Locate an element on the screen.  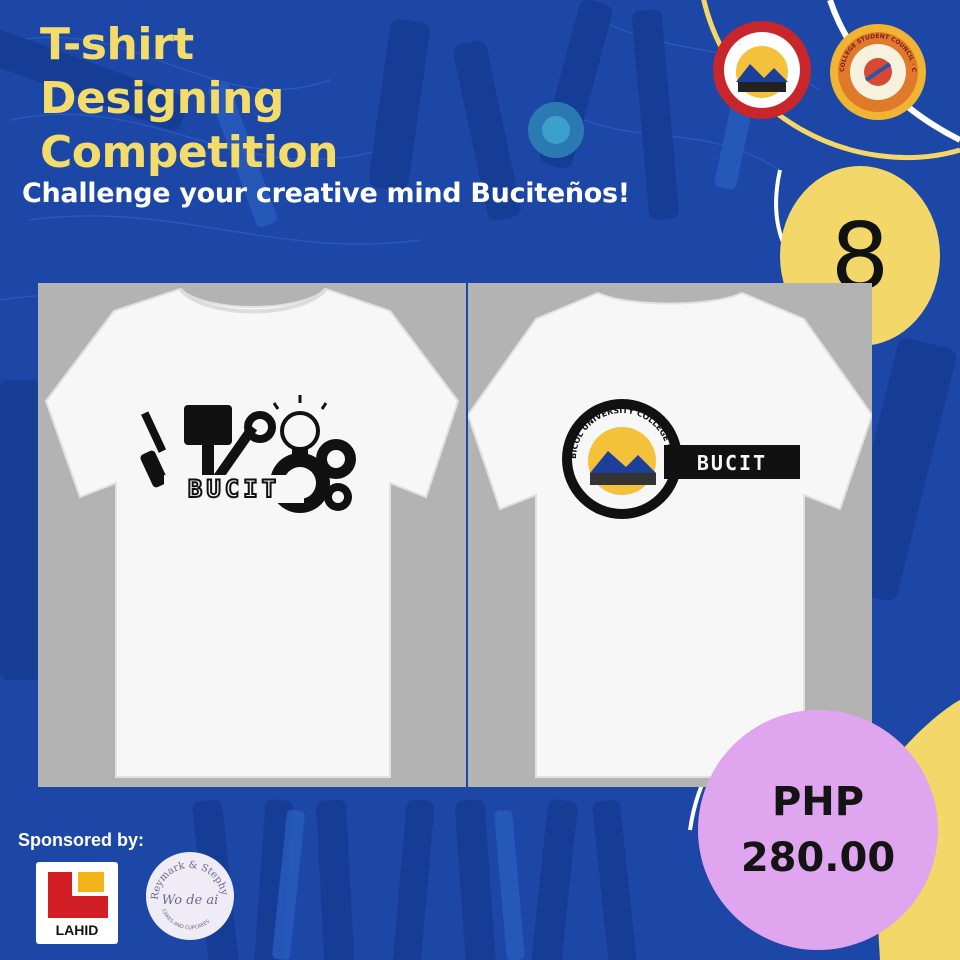
price-amount: 280.00 is located at coordinates (818, 858).